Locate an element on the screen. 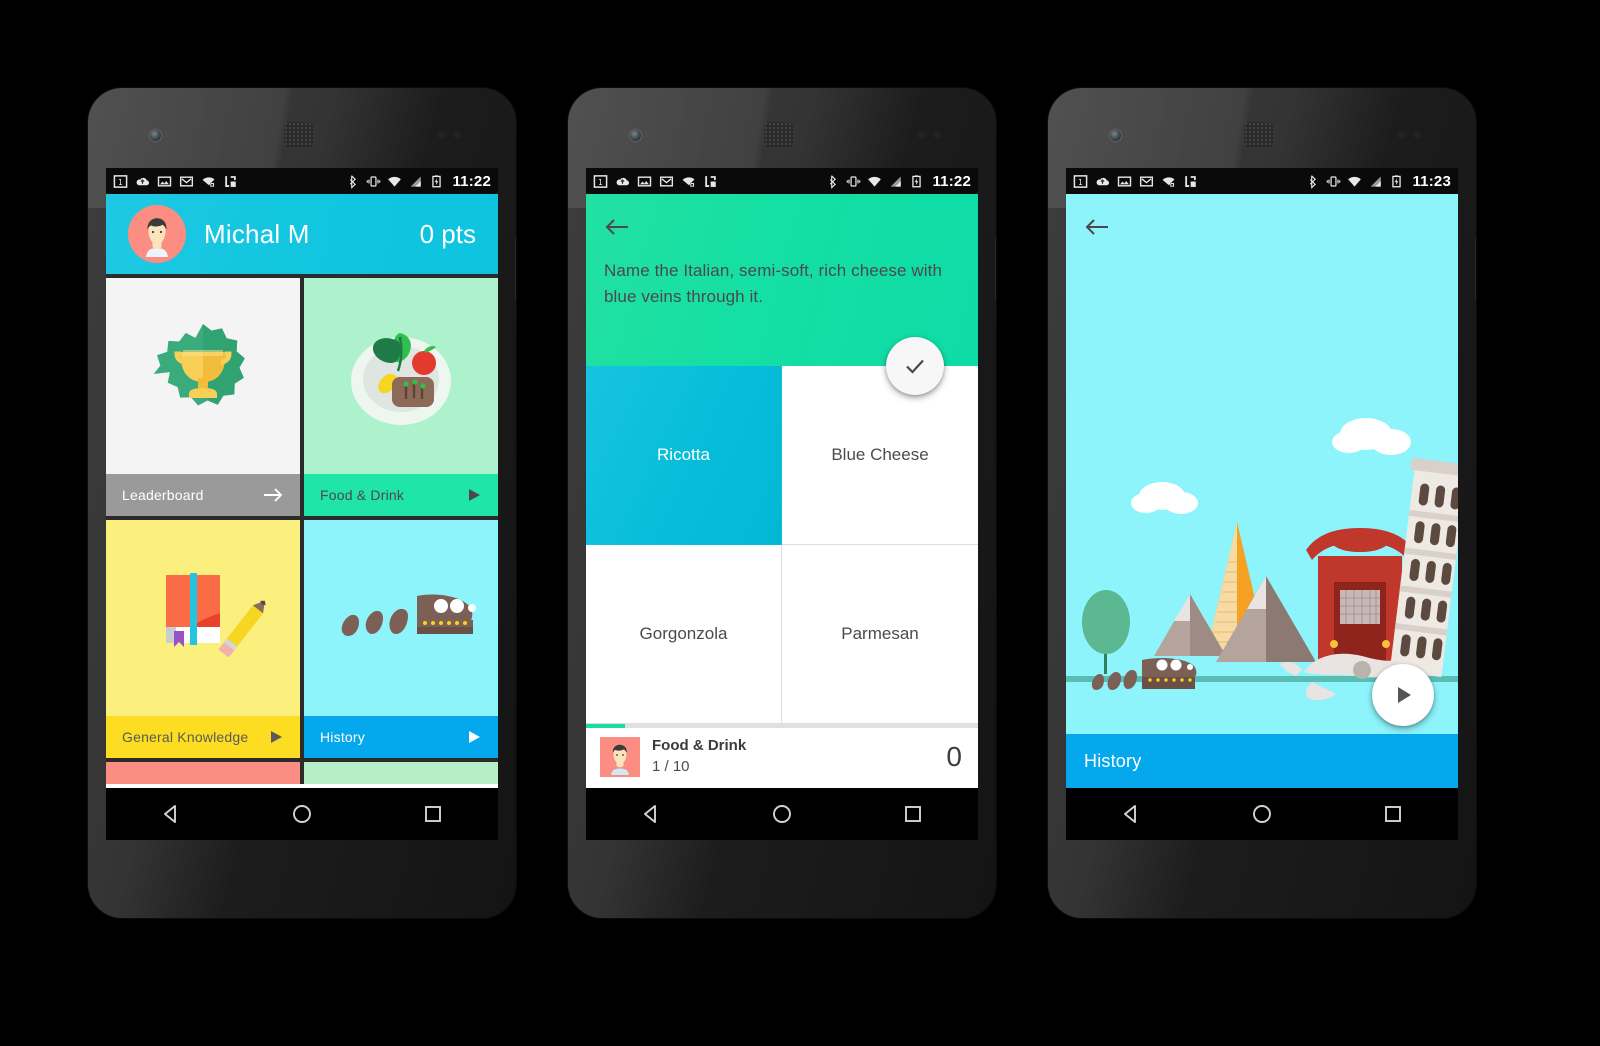  status-system-icons: 11:22 is located at coordinates (418, 181).